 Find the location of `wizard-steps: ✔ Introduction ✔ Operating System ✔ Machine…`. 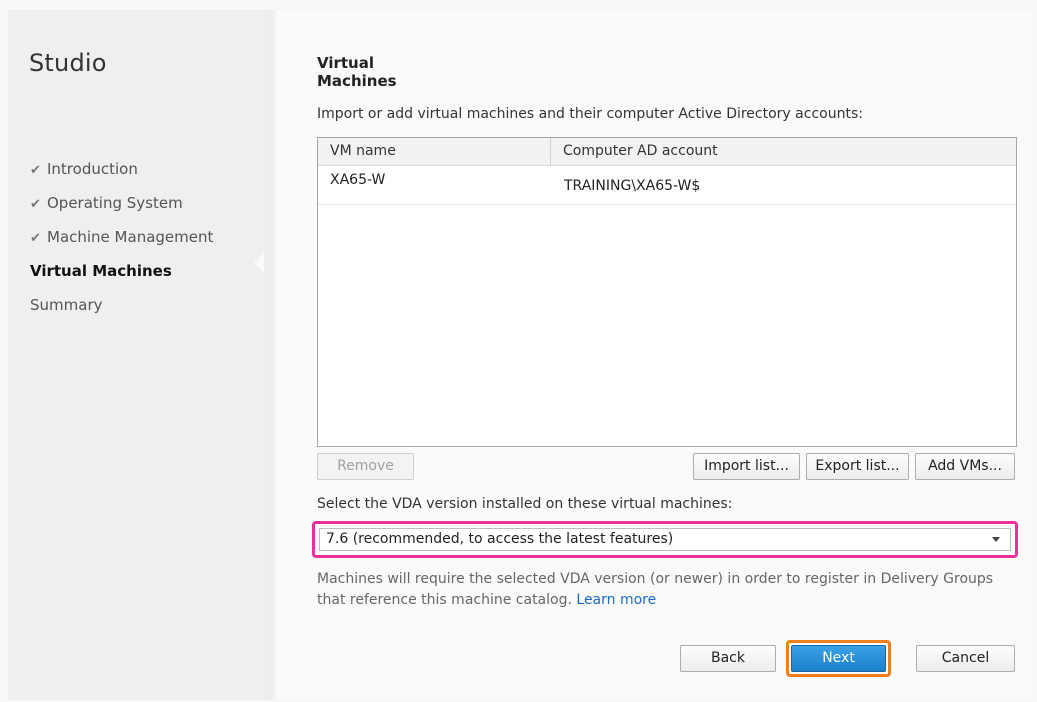

wizard-steps: ✔ Introduction ✔ Operating System ✔ Machine… is located at coordinates (142, 237).